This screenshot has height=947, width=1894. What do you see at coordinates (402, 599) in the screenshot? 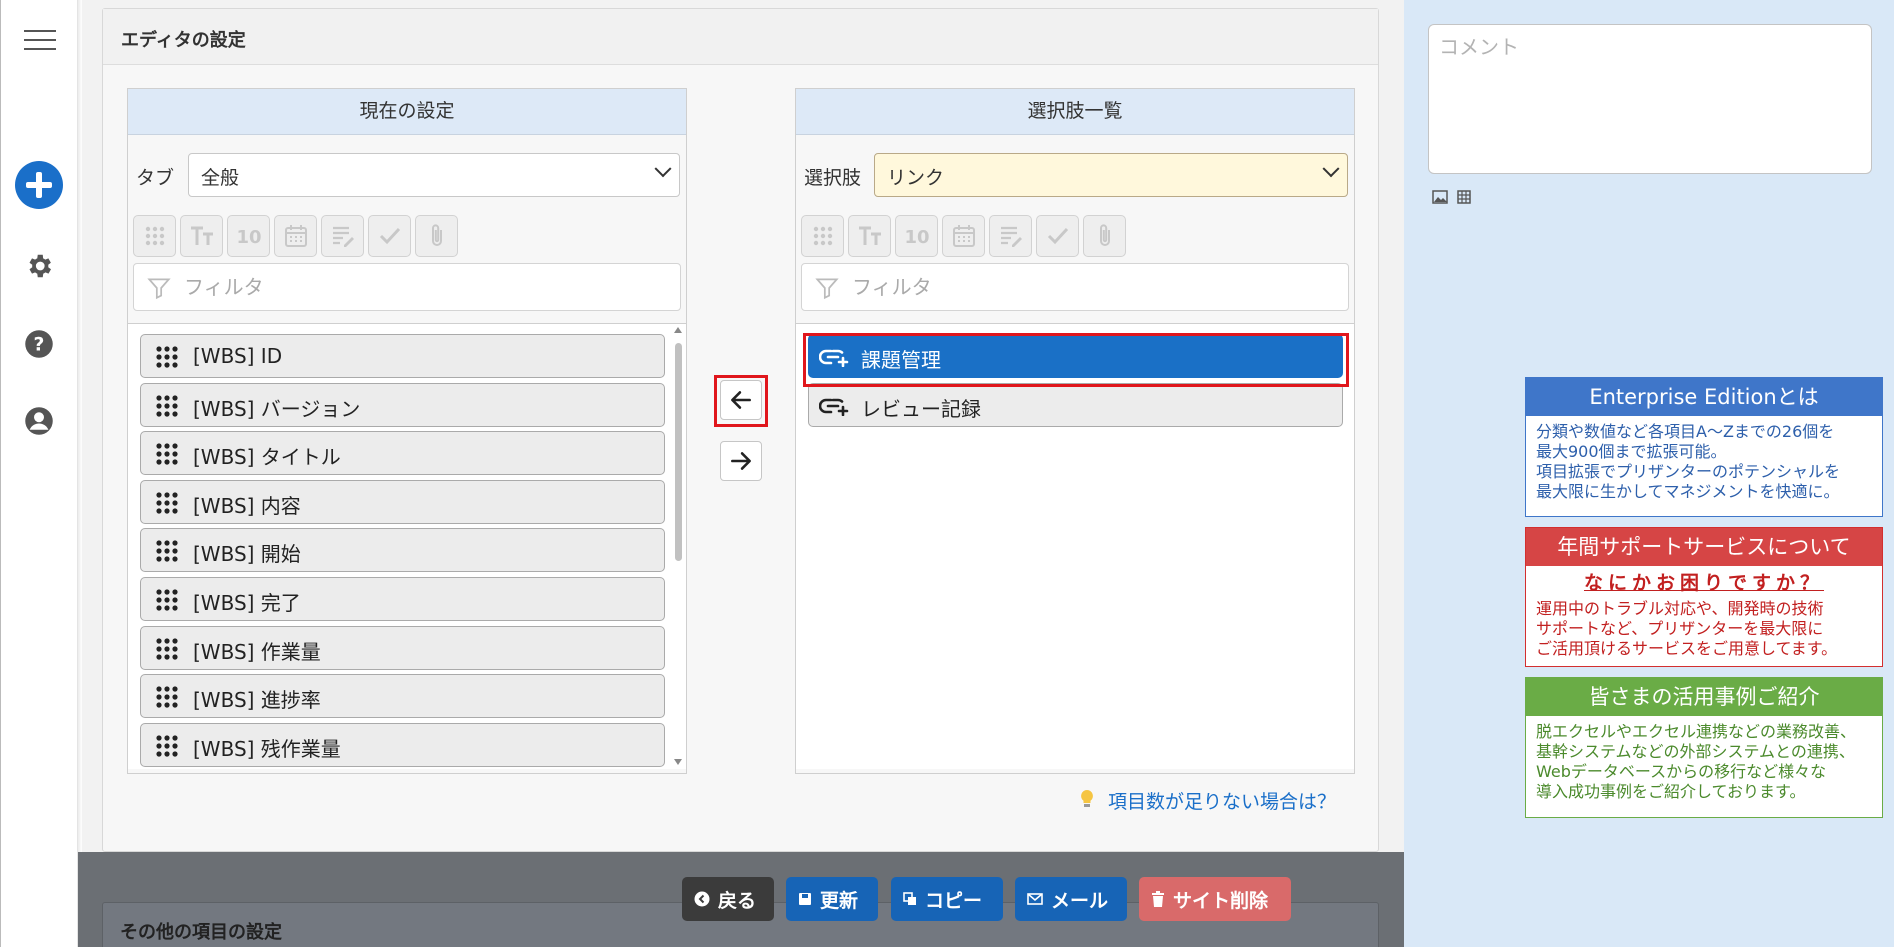
I see `list-item: [WBS] 完了` at bounding box center [402, 599].